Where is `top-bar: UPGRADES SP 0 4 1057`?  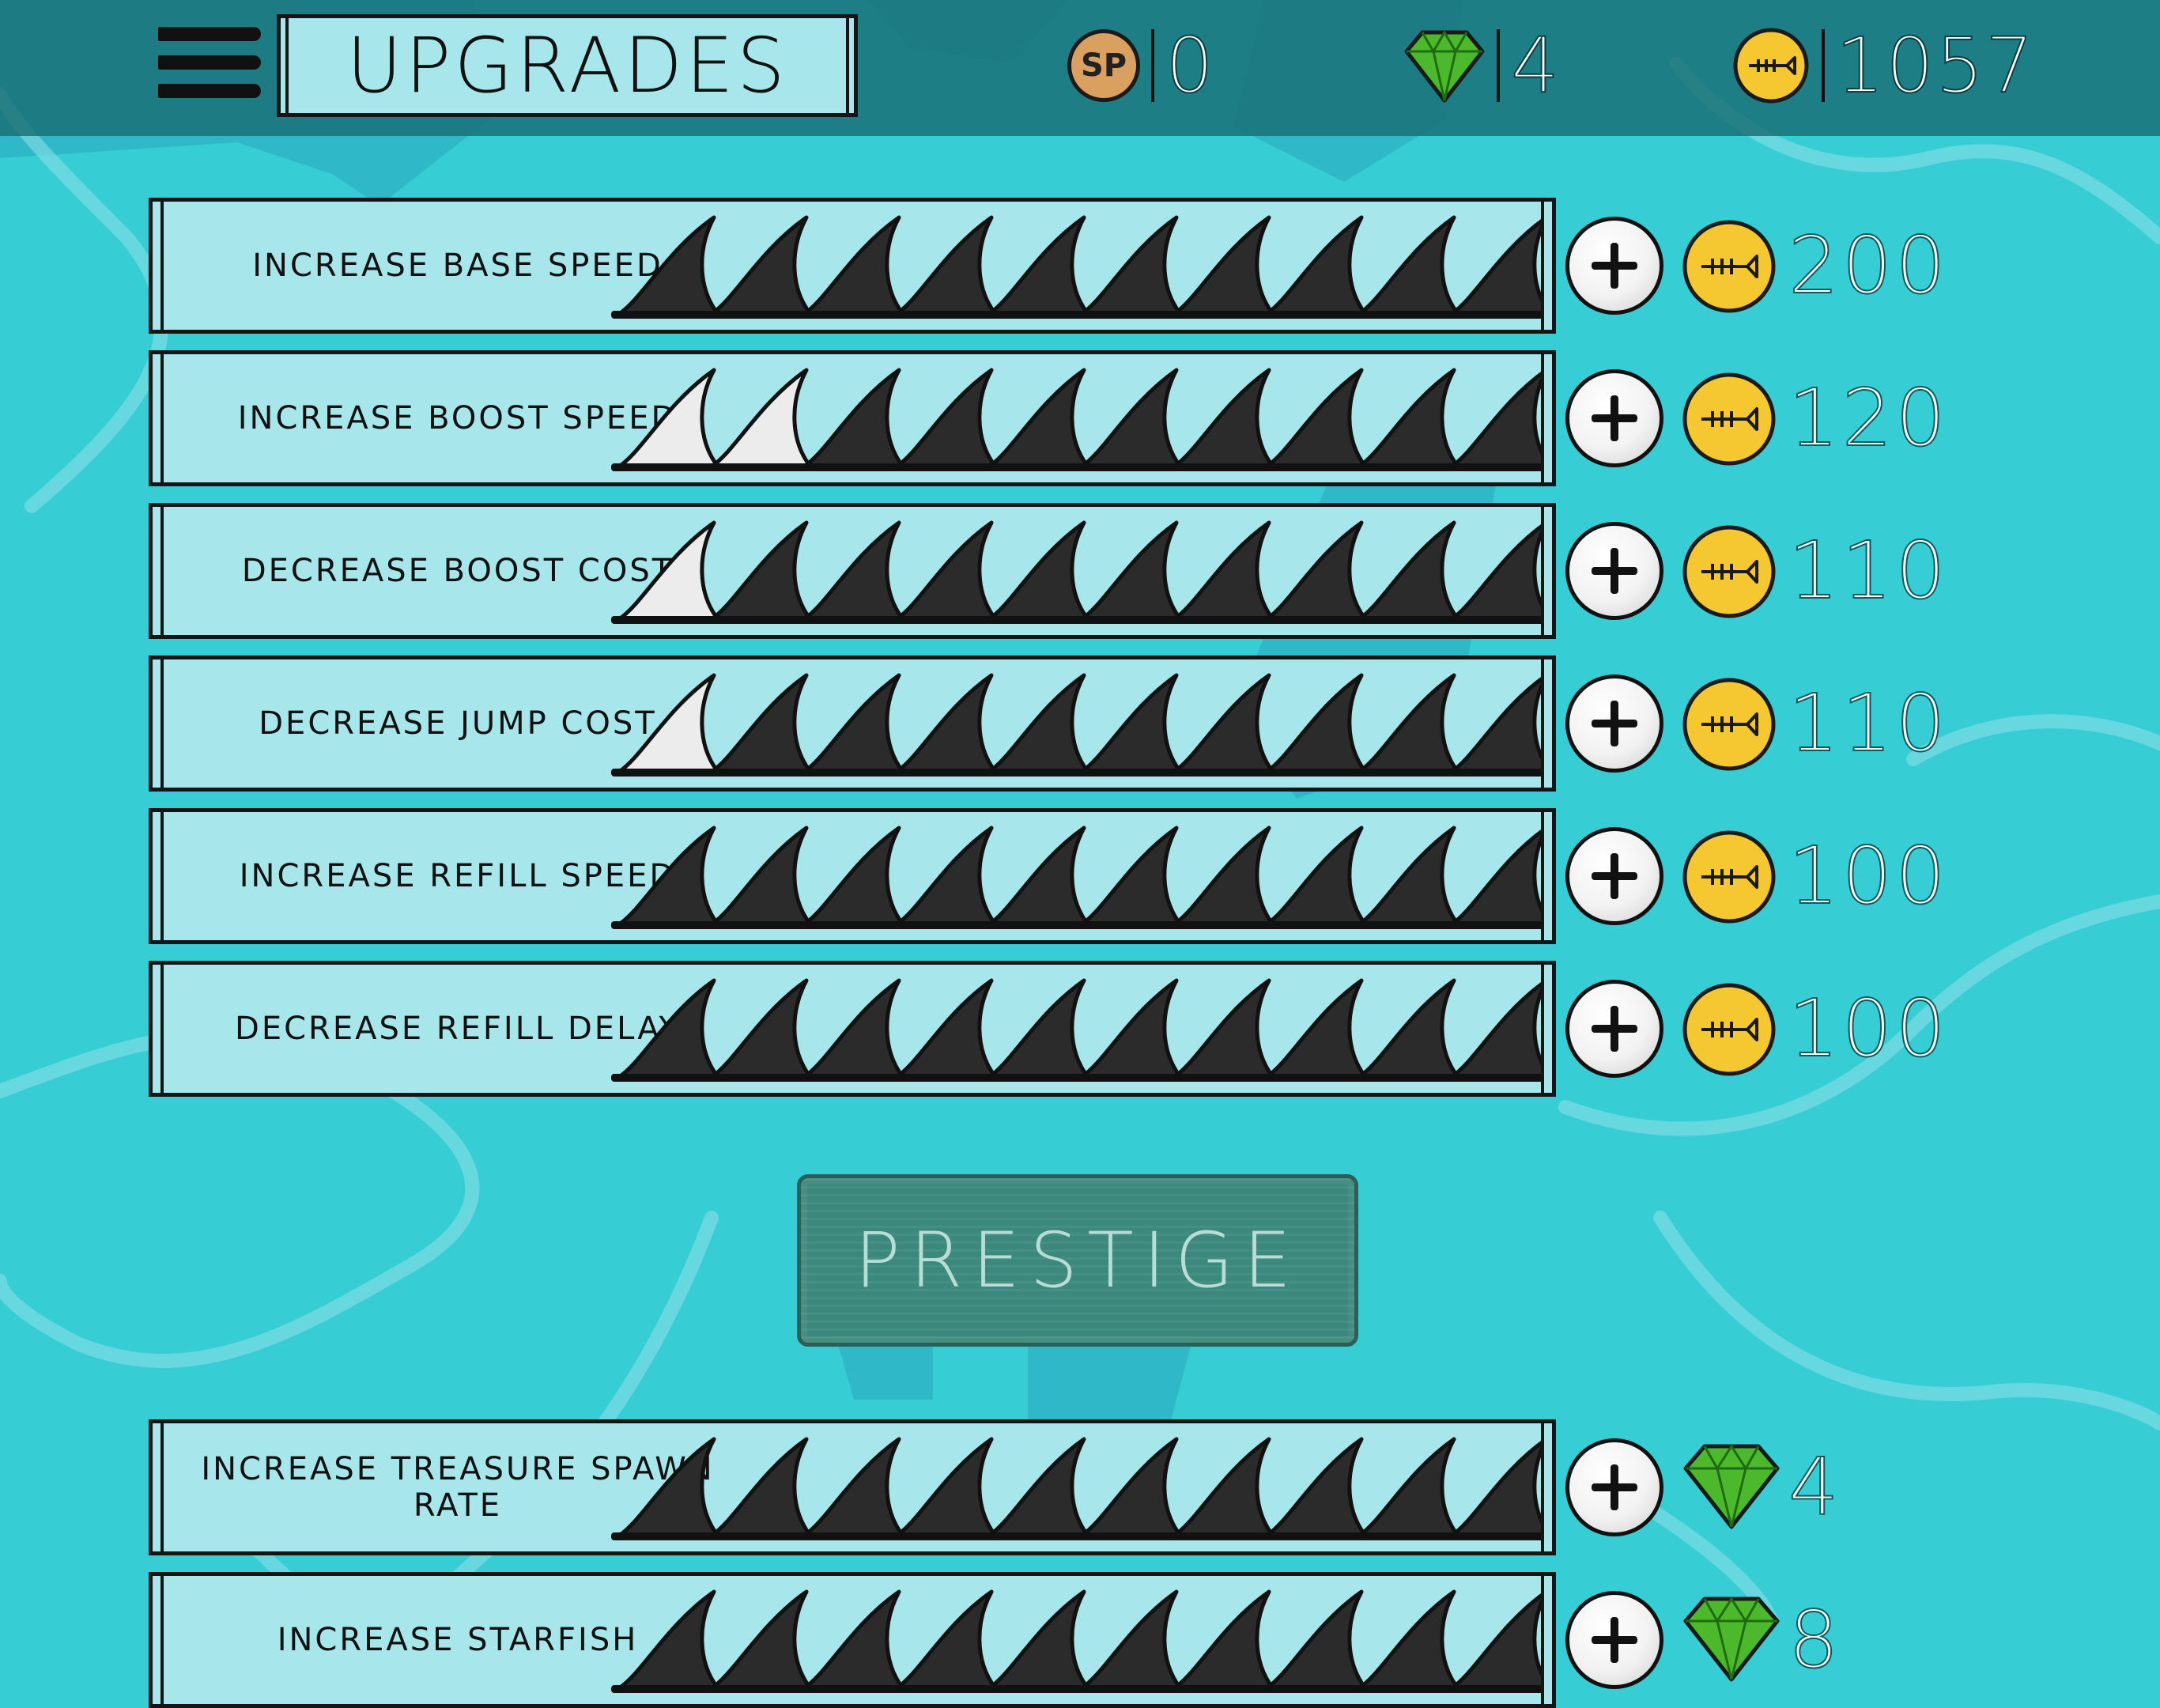
top-bar: UPGRADES SP 0 4 1057 is located at coordinates (1080, 68).